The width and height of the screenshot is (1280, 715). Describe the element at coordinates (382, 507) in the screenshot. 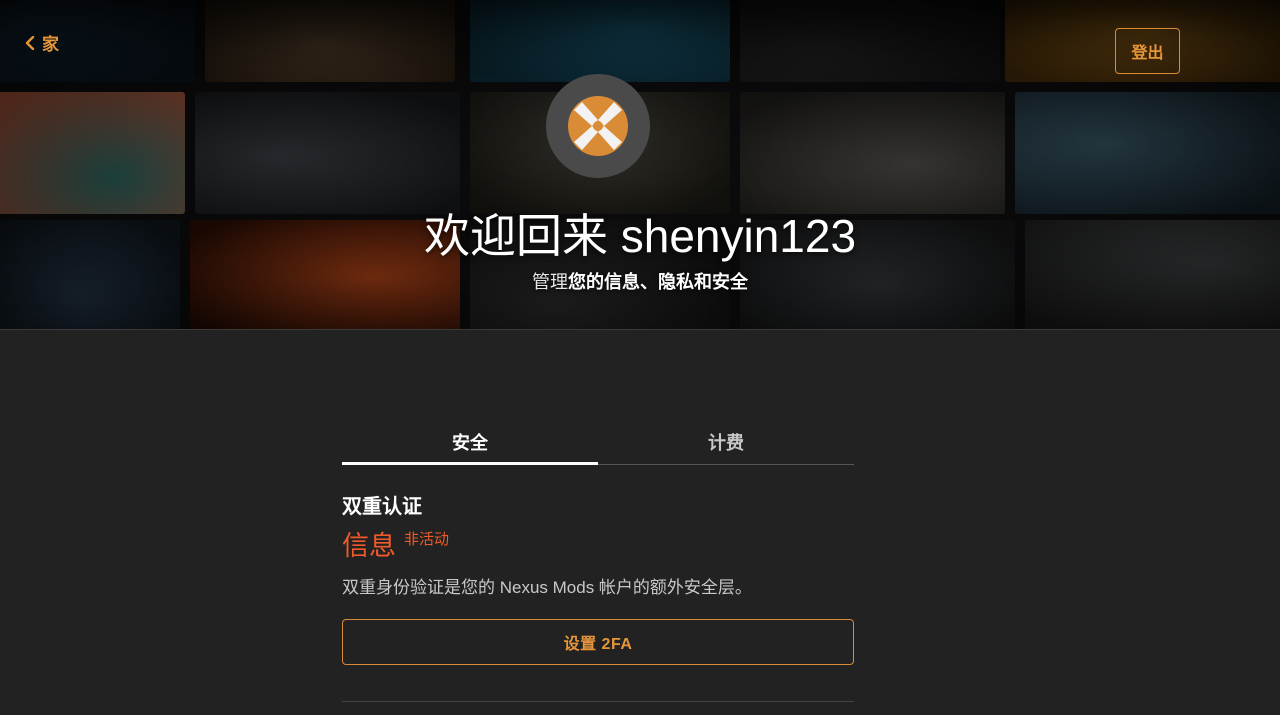

I see `two-factor-title: 双重认证` at that location.